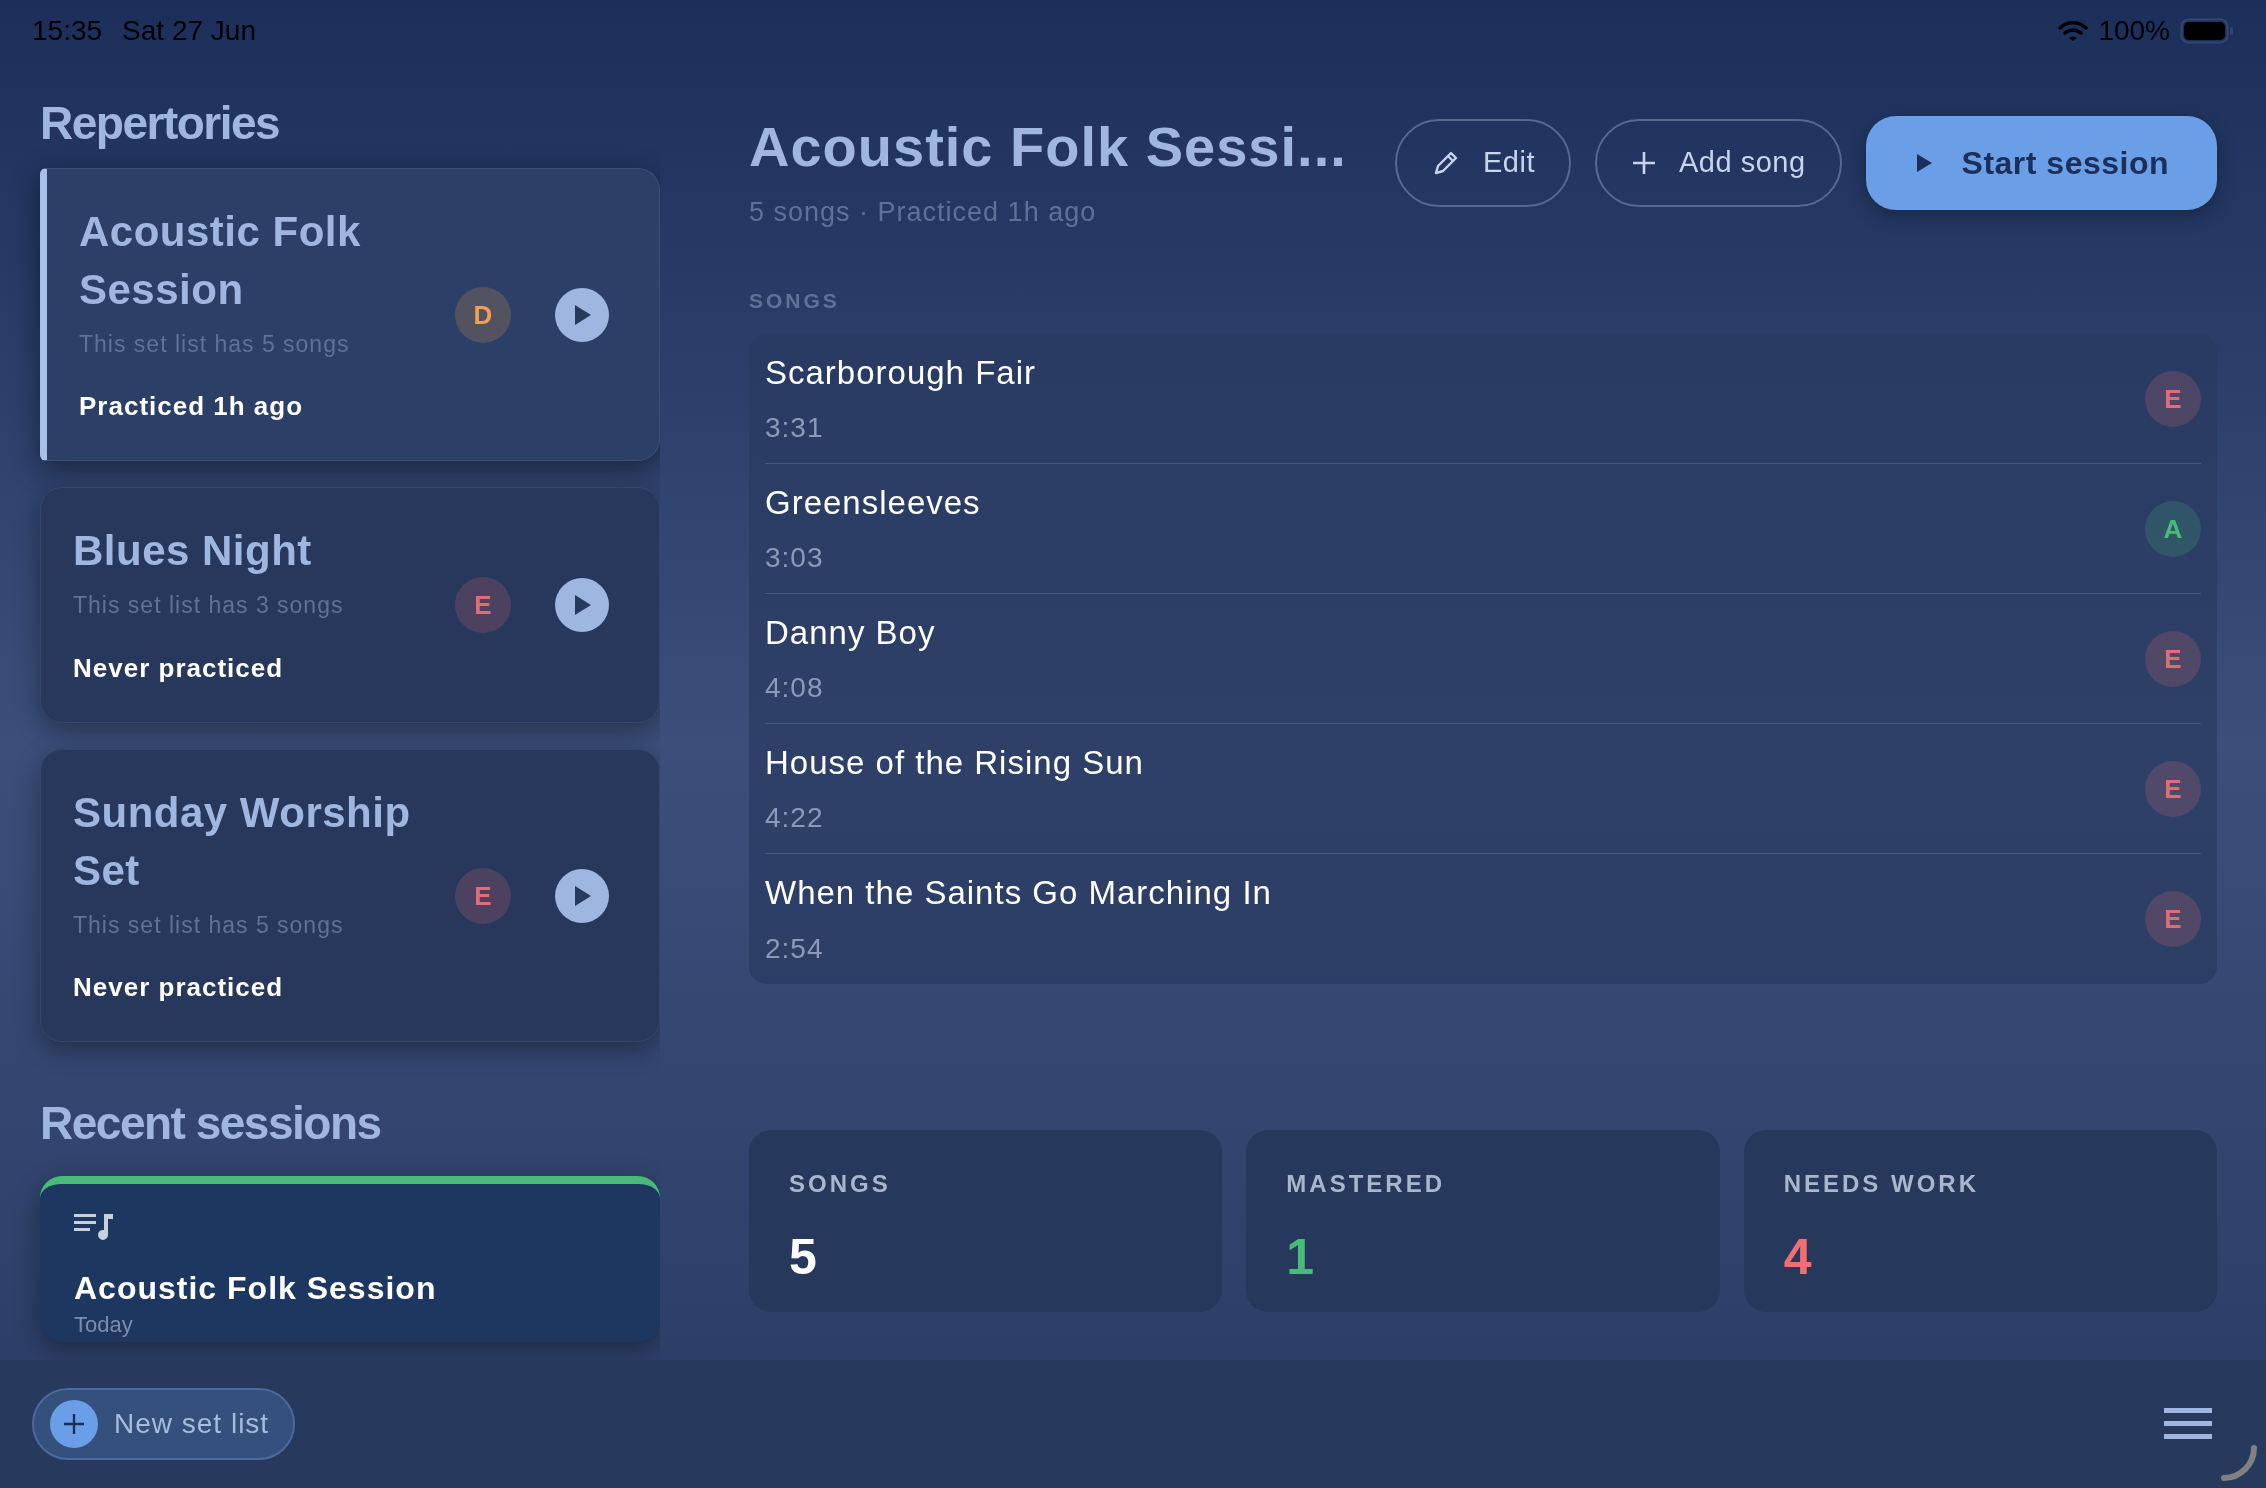 The image size is (2266, 1488). I want to click on section-title: Recent sessions, so click(211, 1123).